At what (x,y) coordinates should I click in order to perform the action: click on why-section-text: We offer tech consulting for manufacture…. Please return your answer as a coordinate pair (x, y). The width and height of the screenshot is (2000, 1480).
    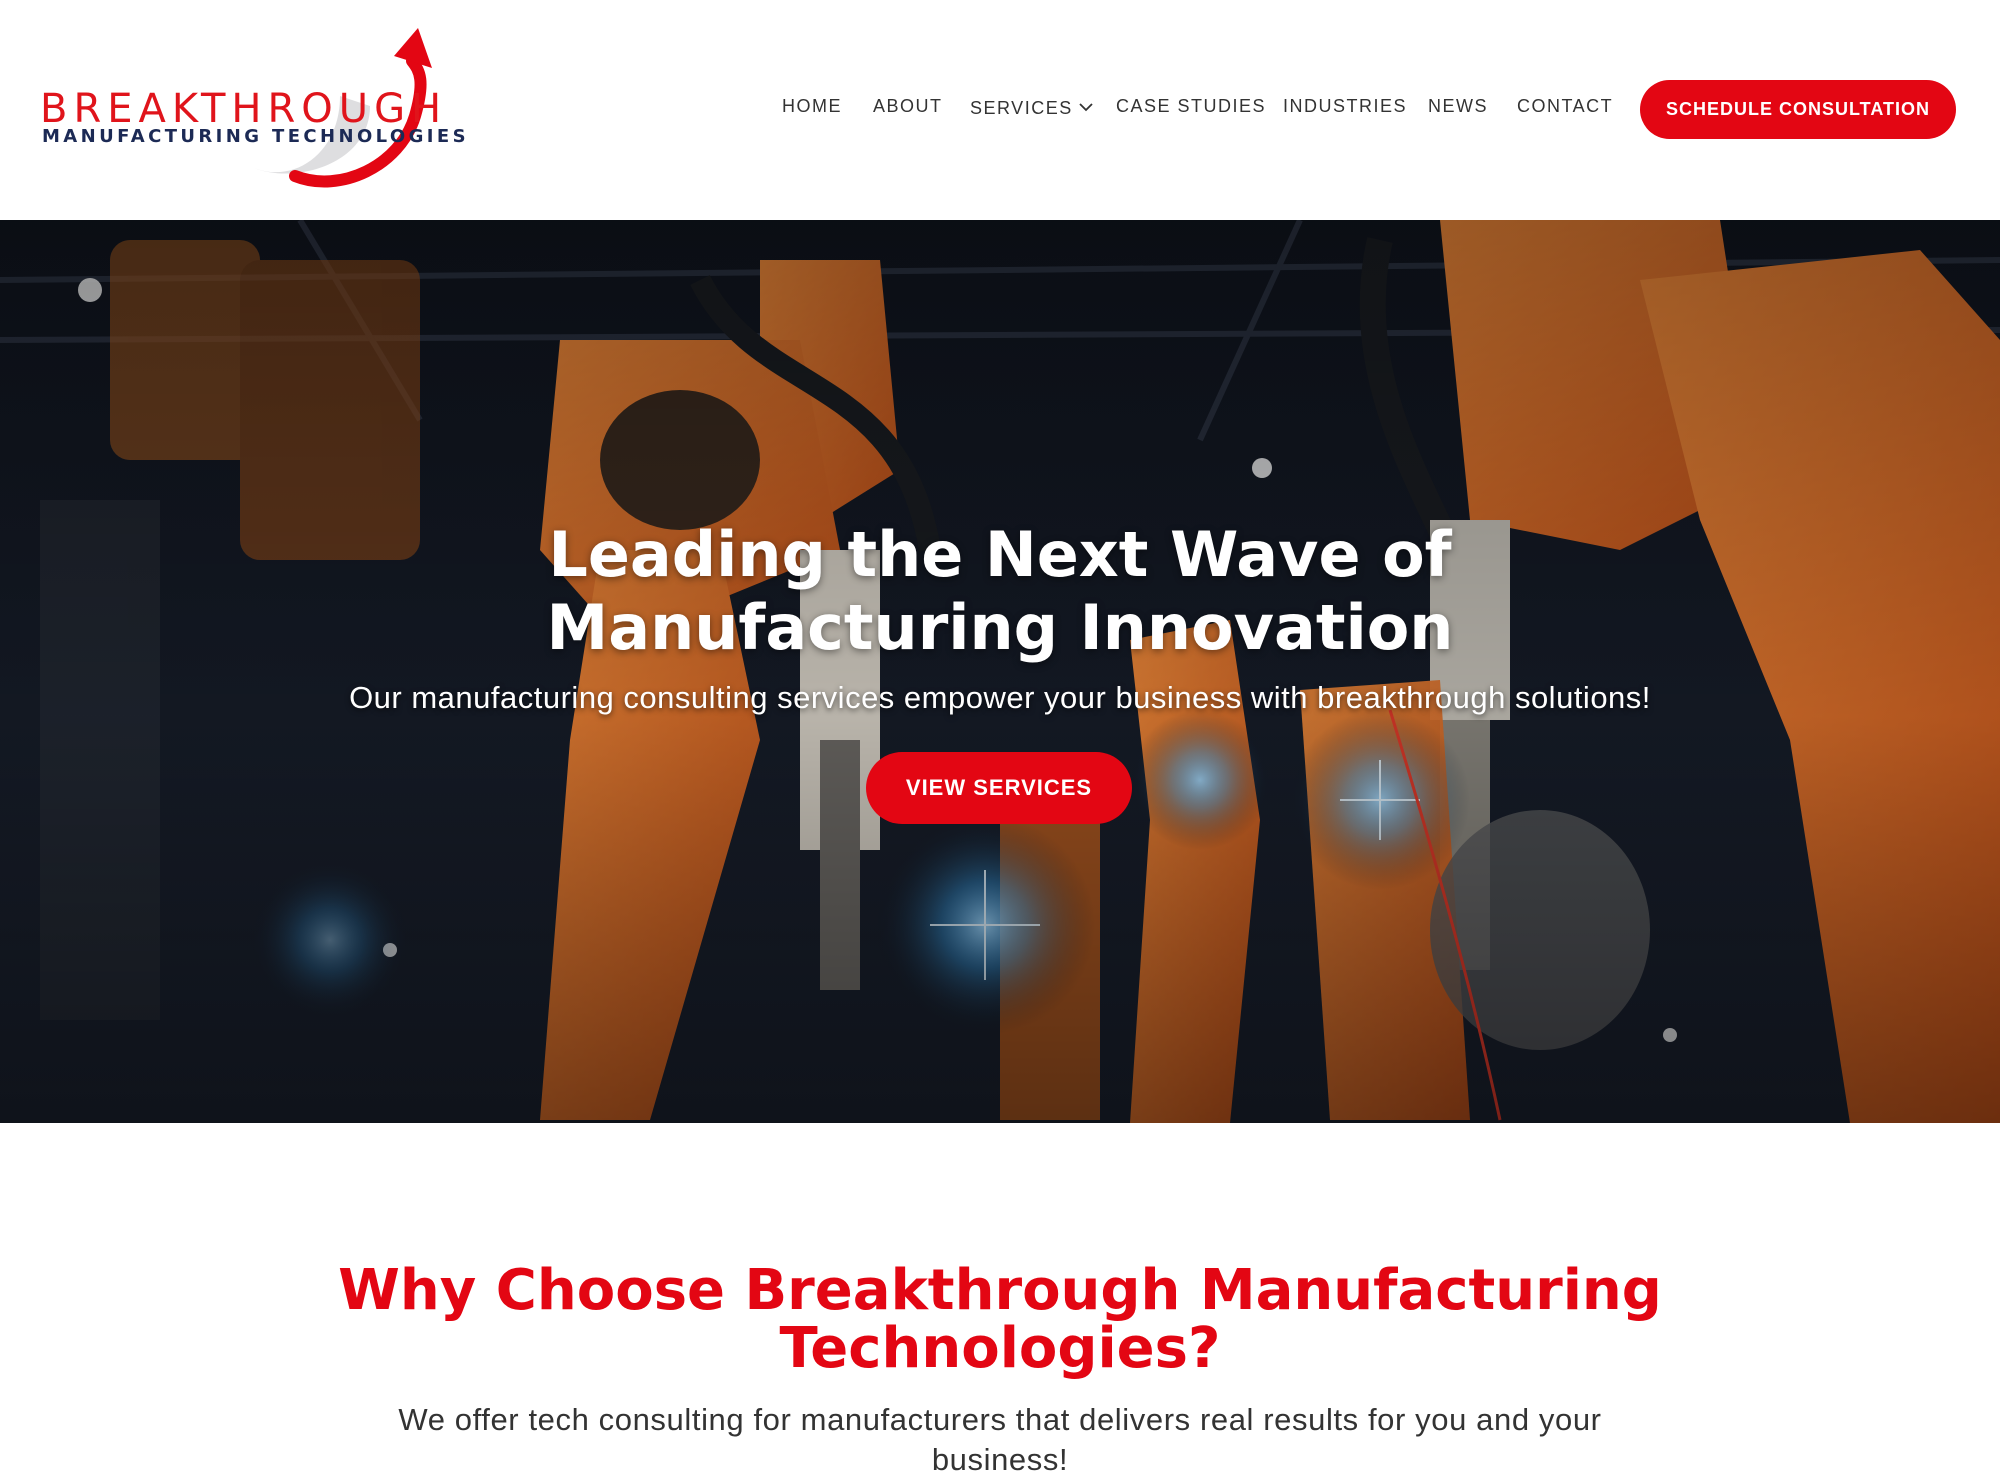
    Looking at the image, I should click on (1000, 1439).